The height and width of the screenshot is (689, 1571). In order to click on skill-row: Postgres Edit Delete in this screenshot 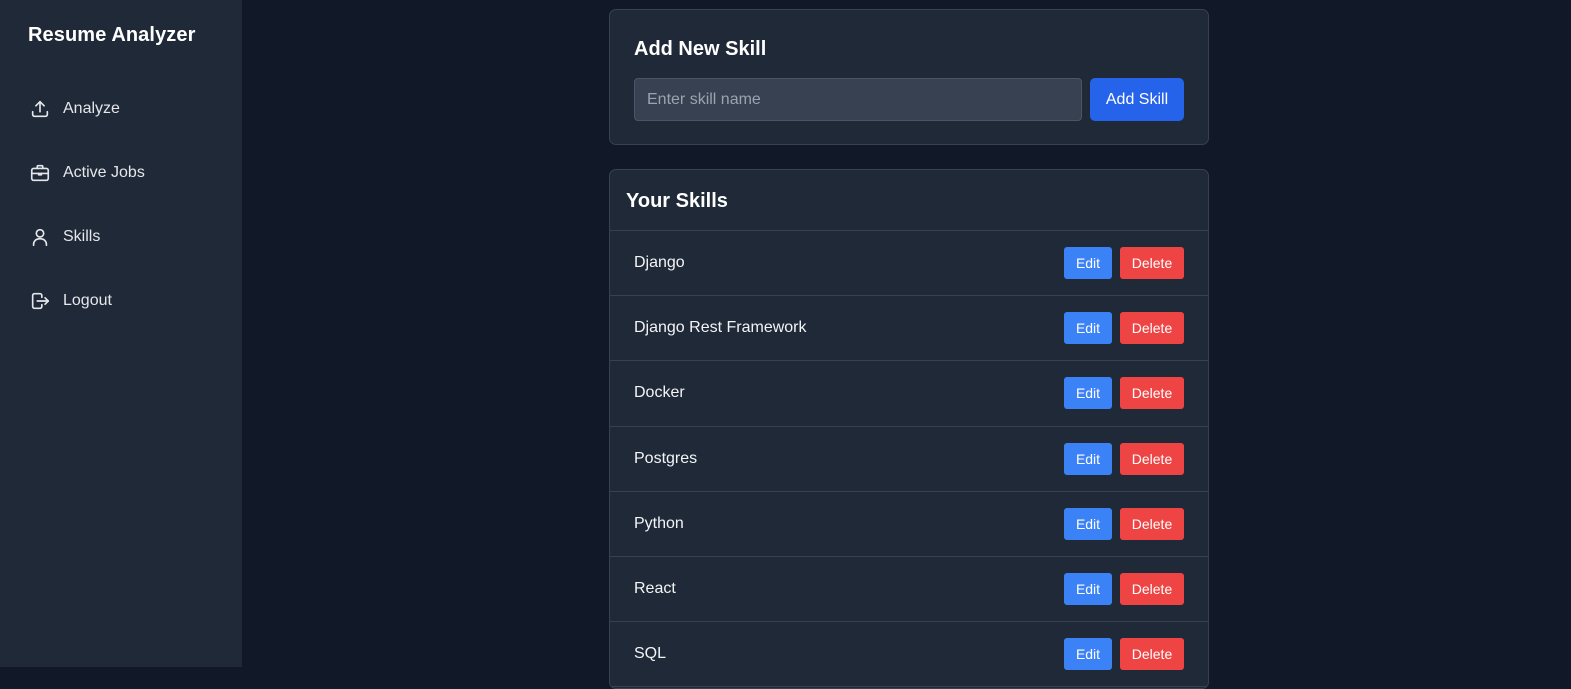, I will do `click(909, 459)`.